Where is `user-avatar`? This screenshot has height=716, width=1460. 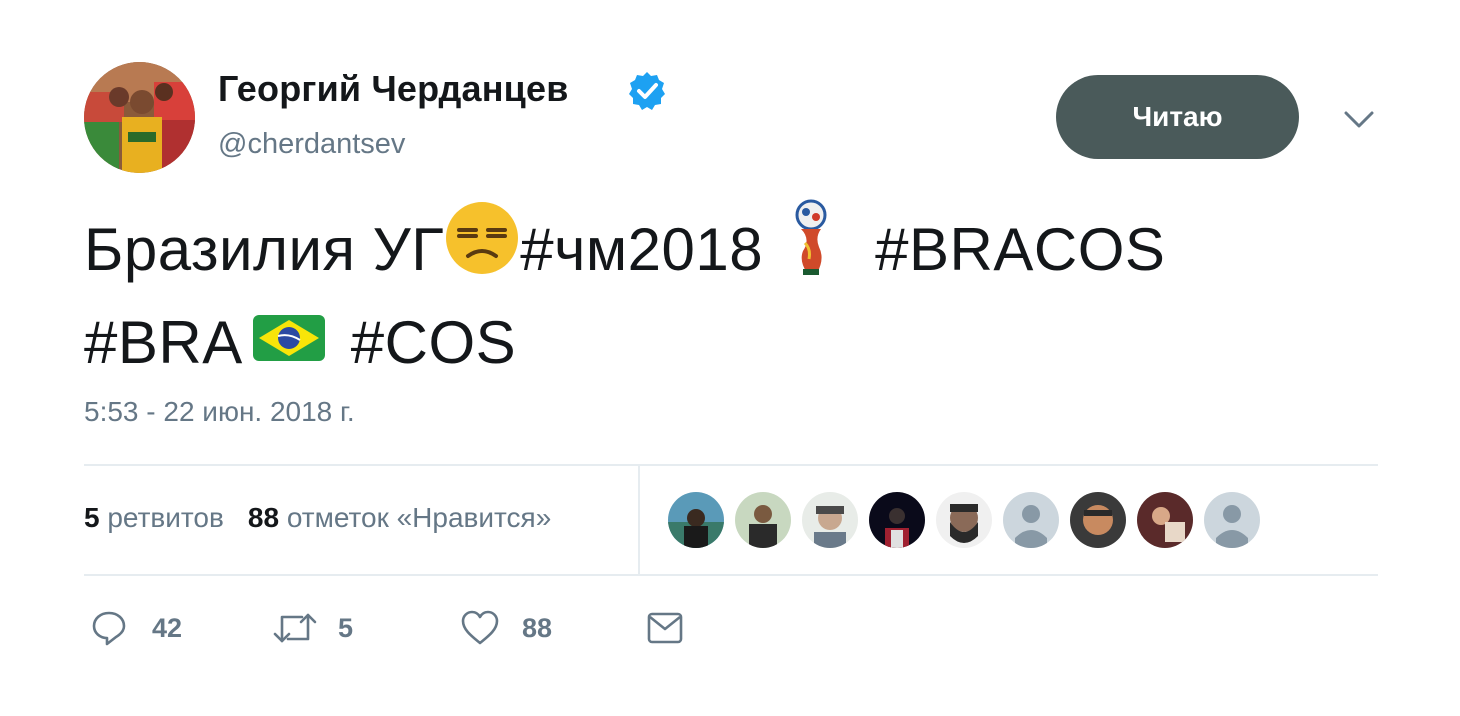 user-avatar is located at coordinates (139, 117).